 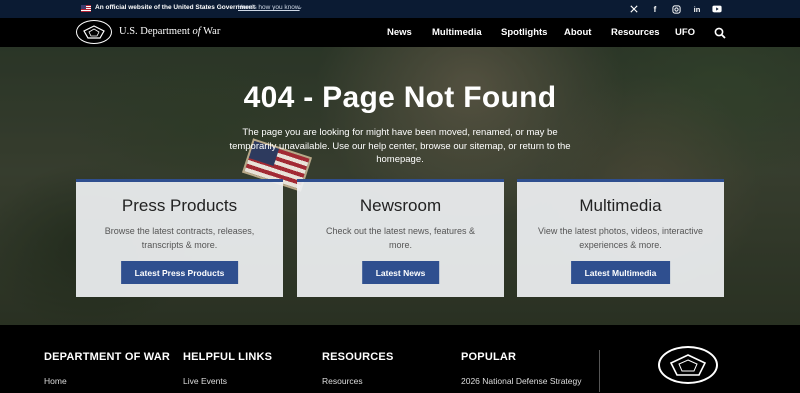 I want to click on heres-how-you-know-link: Here's how you know, so click(x=269, y=7).